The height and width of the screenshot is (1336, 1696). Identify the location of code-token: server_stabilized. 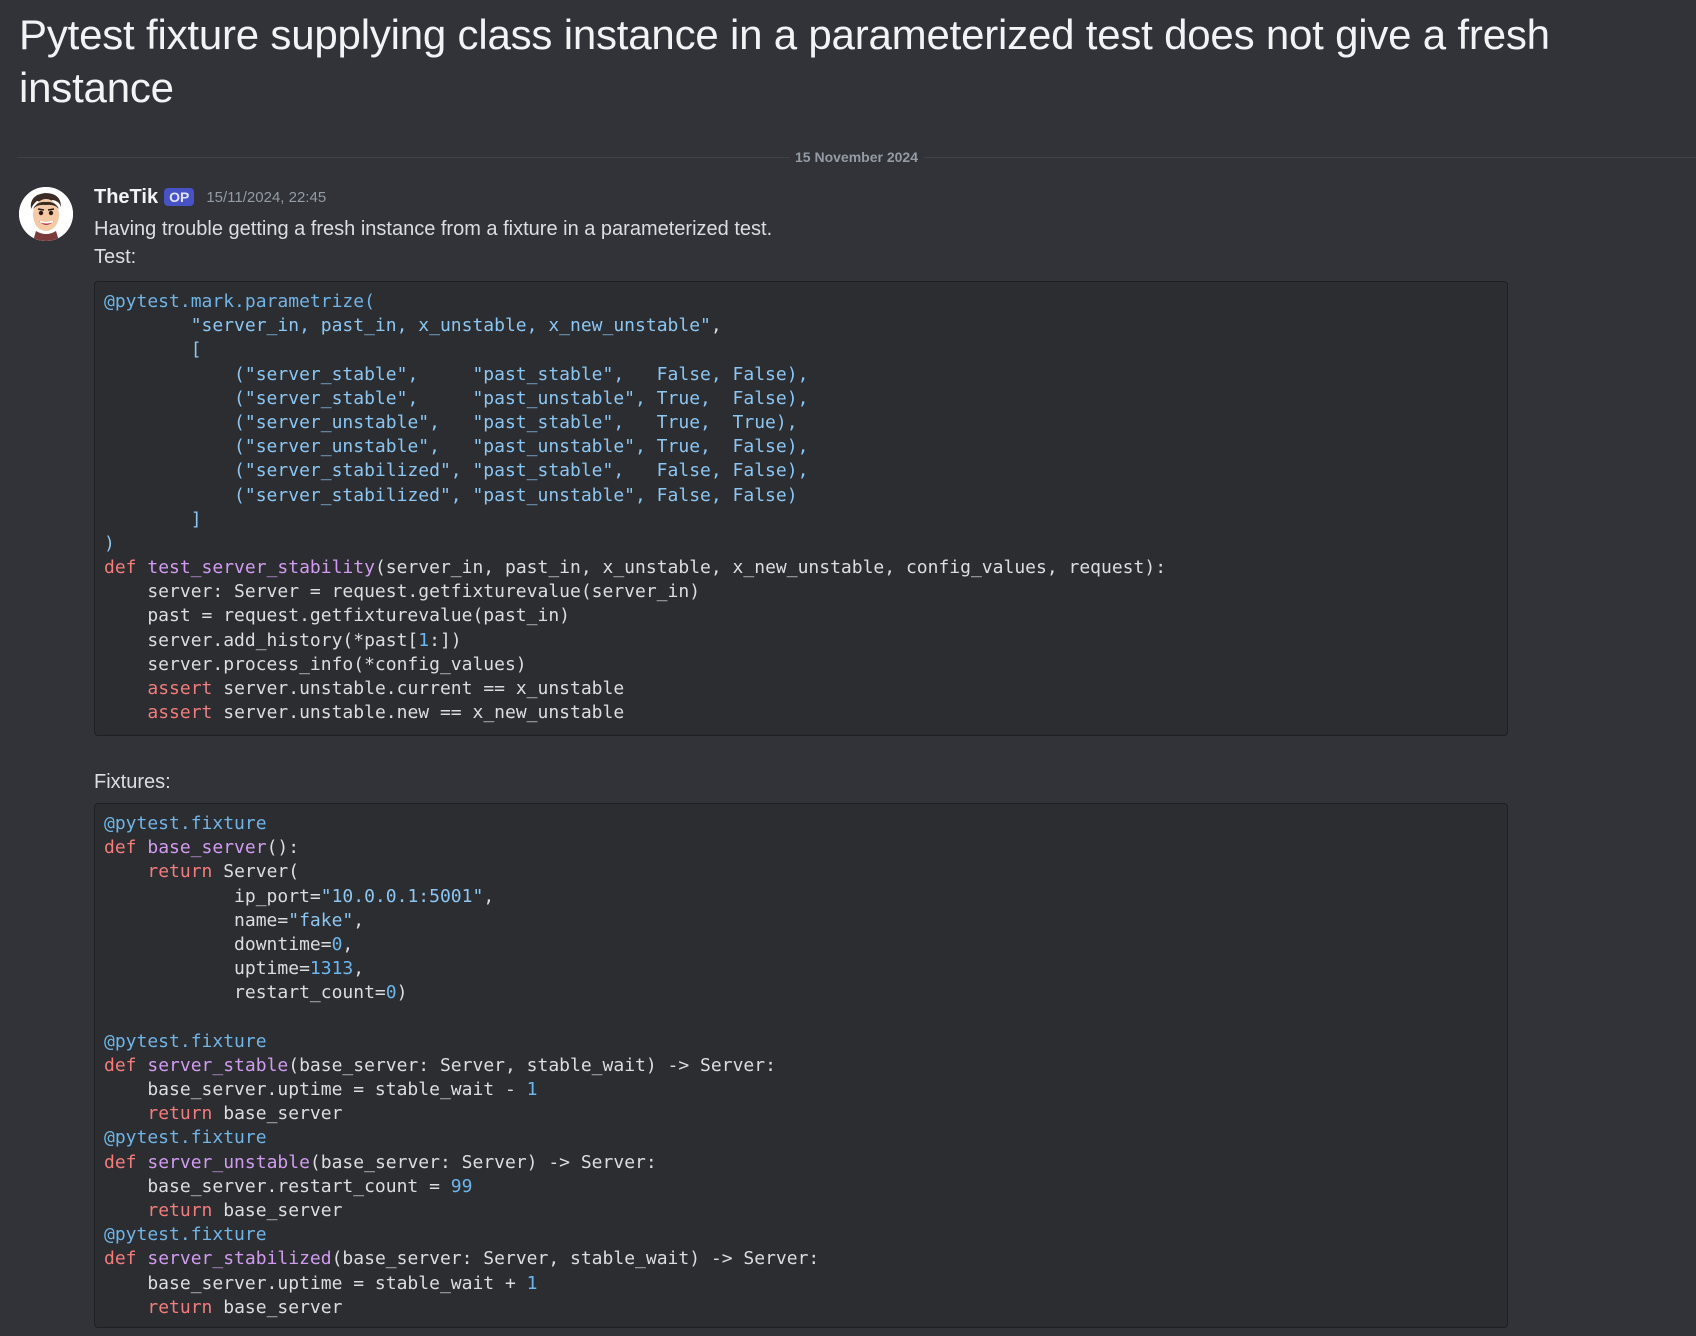
(239, 1259).